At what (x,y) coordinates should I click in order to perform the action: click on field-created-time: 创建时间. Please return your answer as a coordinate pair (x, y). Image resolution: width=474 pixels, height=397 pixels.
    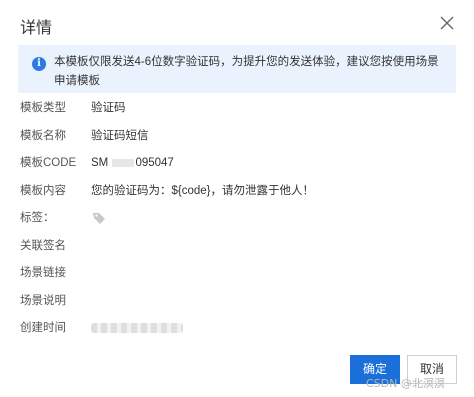
    Looking at the image, I should click on (240, 335).